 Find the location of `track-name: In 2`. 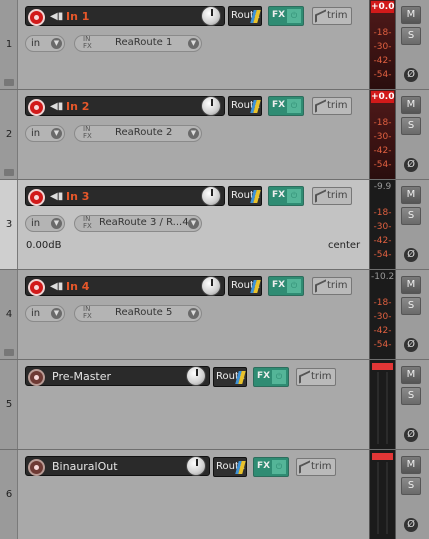

track-name: In 2 is located at coordinates (77, 106).